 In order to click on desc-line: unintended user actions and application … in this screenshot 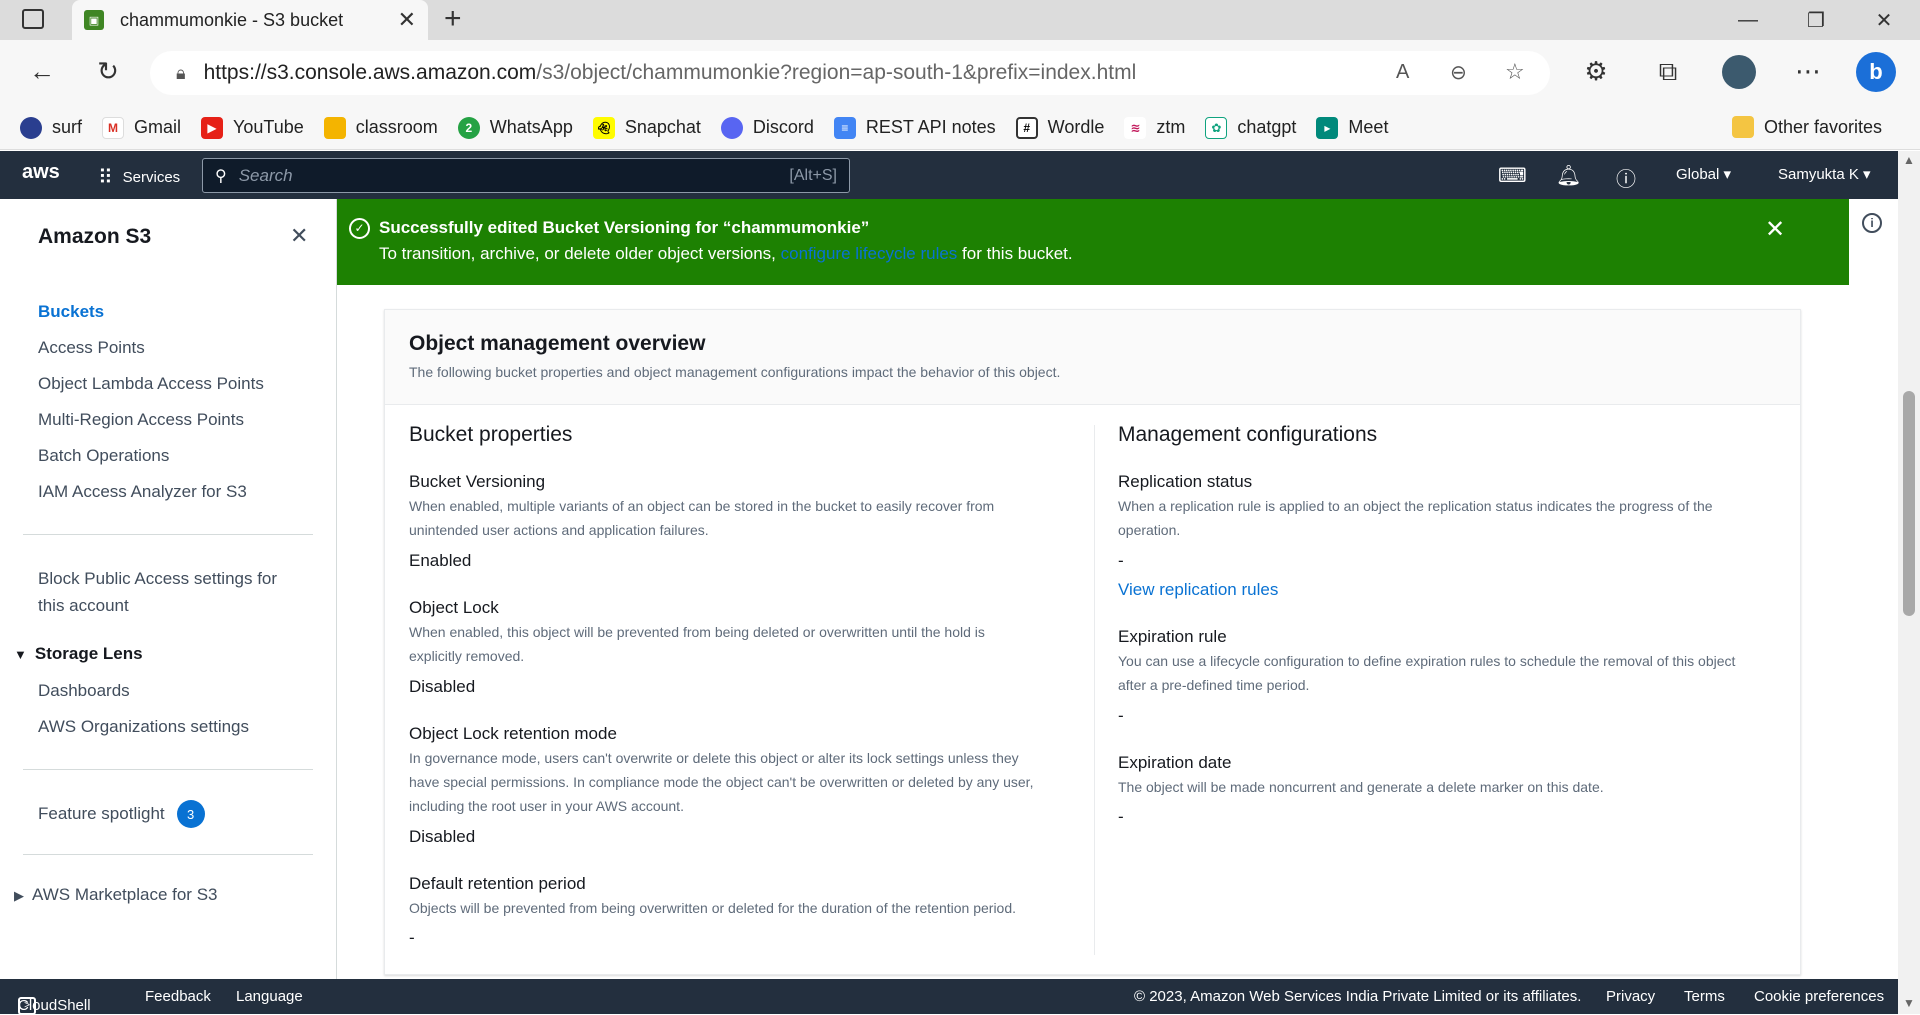, I will do `click(559, 530)`.